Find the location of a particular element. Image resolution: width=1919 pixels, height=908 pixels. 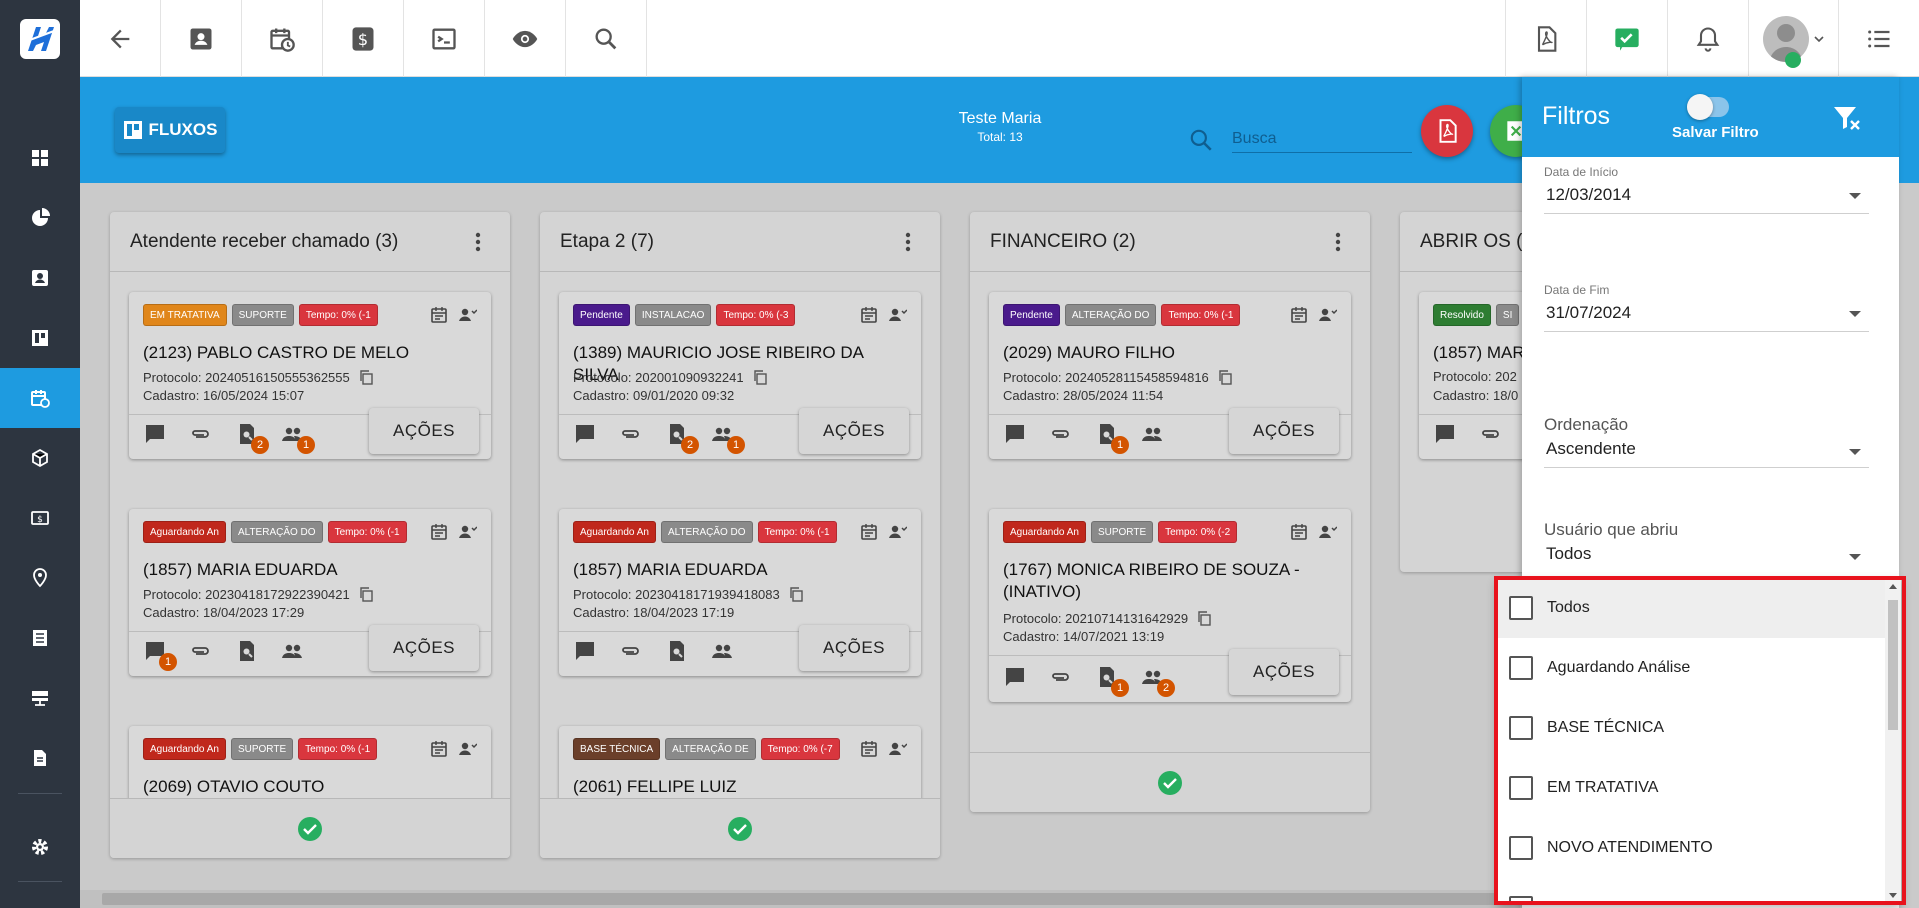

comment-icon: 1 is located at coordinates (160, 655).